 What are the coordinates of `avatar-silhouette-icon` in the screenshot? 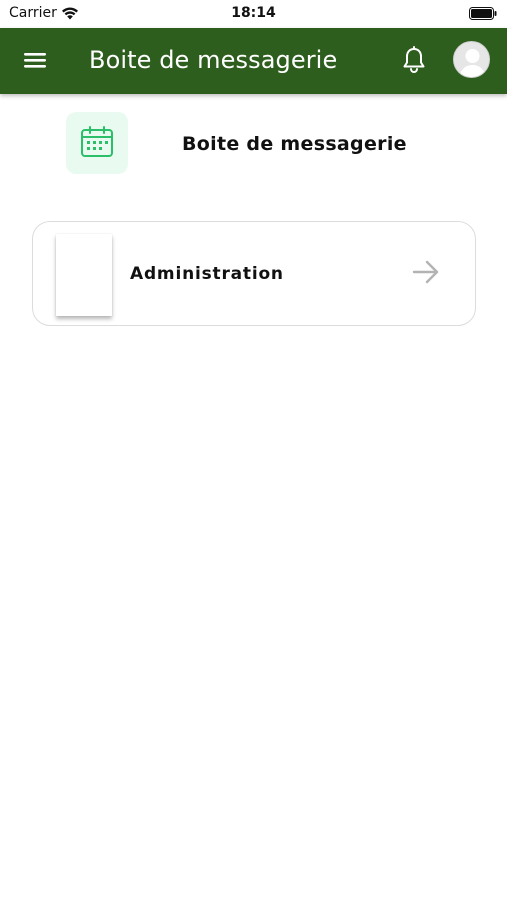 It's located at (472, 63).